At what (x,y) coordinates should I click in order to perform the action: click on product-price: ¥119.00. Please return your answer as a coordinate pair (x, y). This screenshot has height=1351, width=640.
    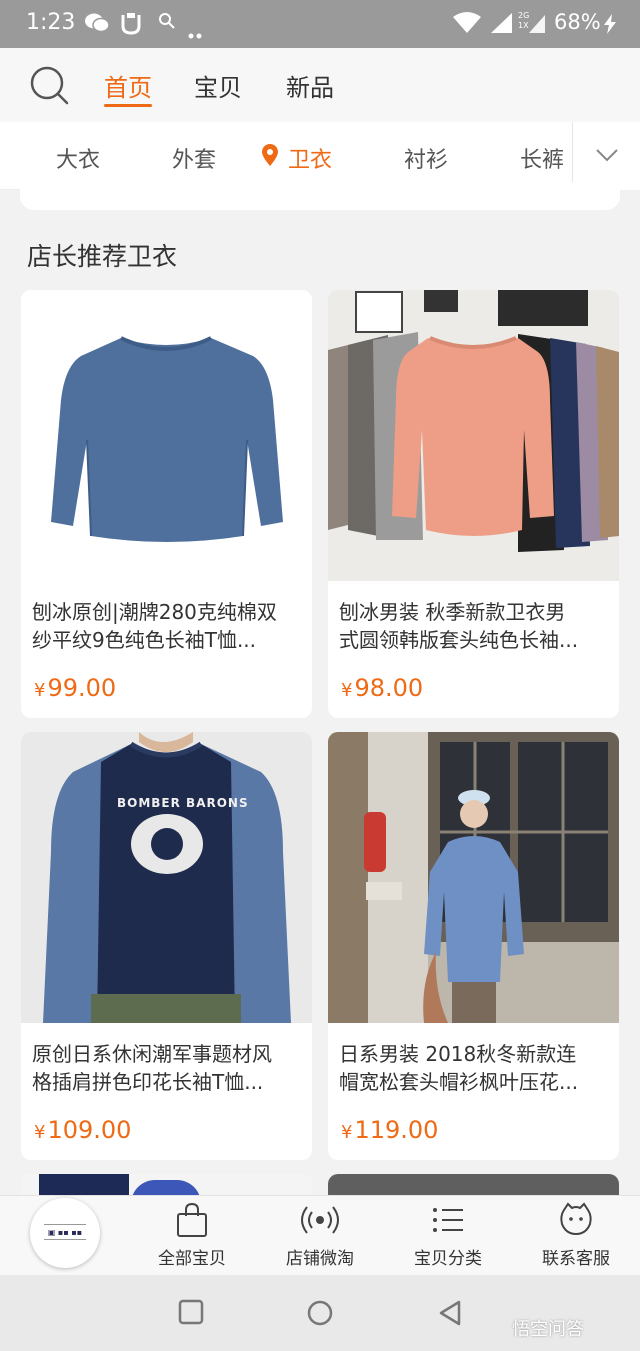
    Looking at the image, I should click on (390, 1130).